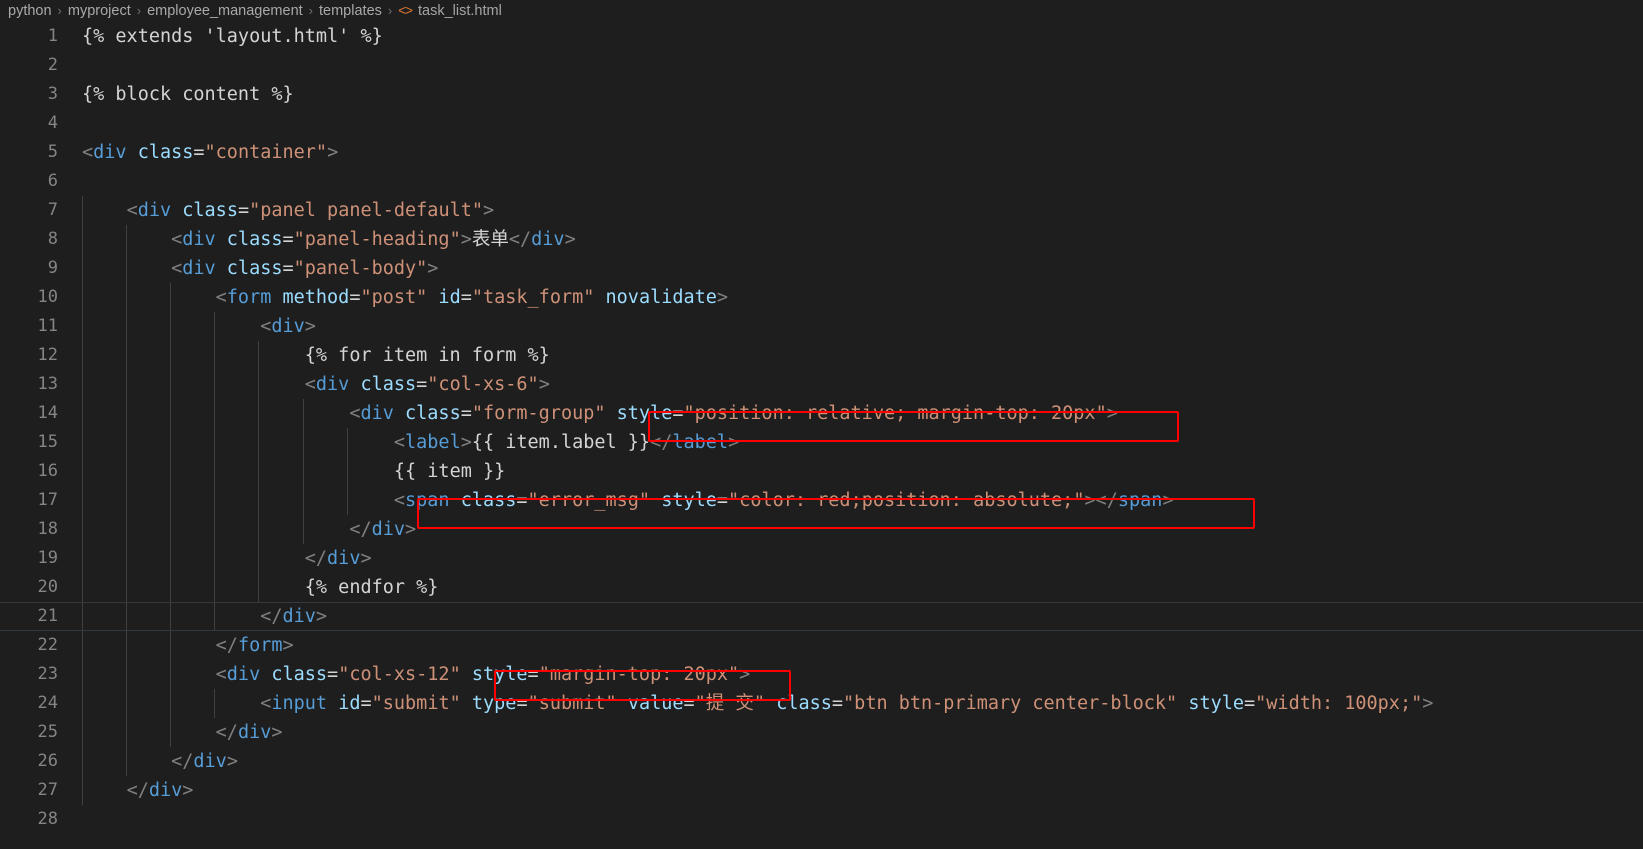 The height and width of the screenshot is (849, 1643). I want to click on token-str: "col-xs-6", so click(483, 384).